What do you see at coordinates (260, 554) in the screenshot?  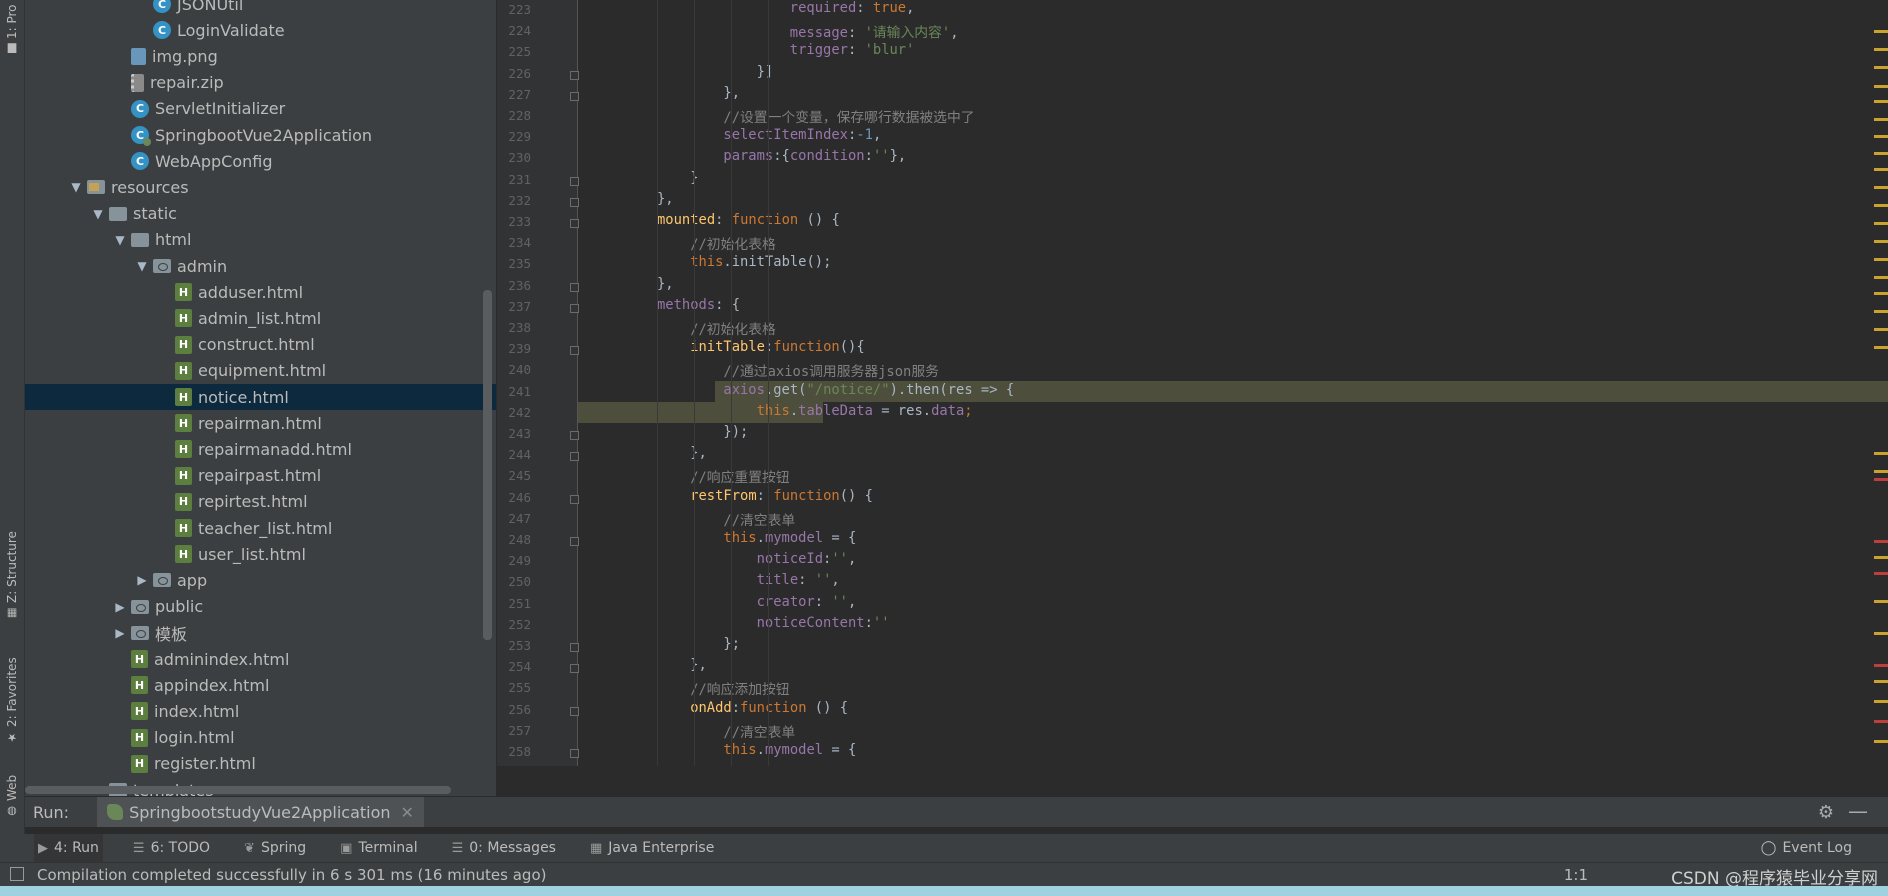 I see `tree-item: Huser_list.html` at bounding box center [260, 554].